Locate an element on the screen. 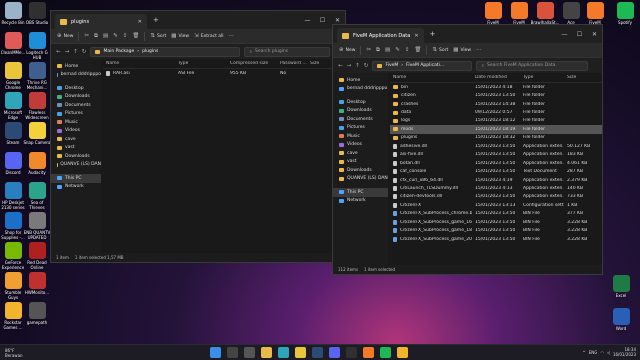  file-row: logs 15/01/2023 18:12 File folder is located at coordinates (496, 121).